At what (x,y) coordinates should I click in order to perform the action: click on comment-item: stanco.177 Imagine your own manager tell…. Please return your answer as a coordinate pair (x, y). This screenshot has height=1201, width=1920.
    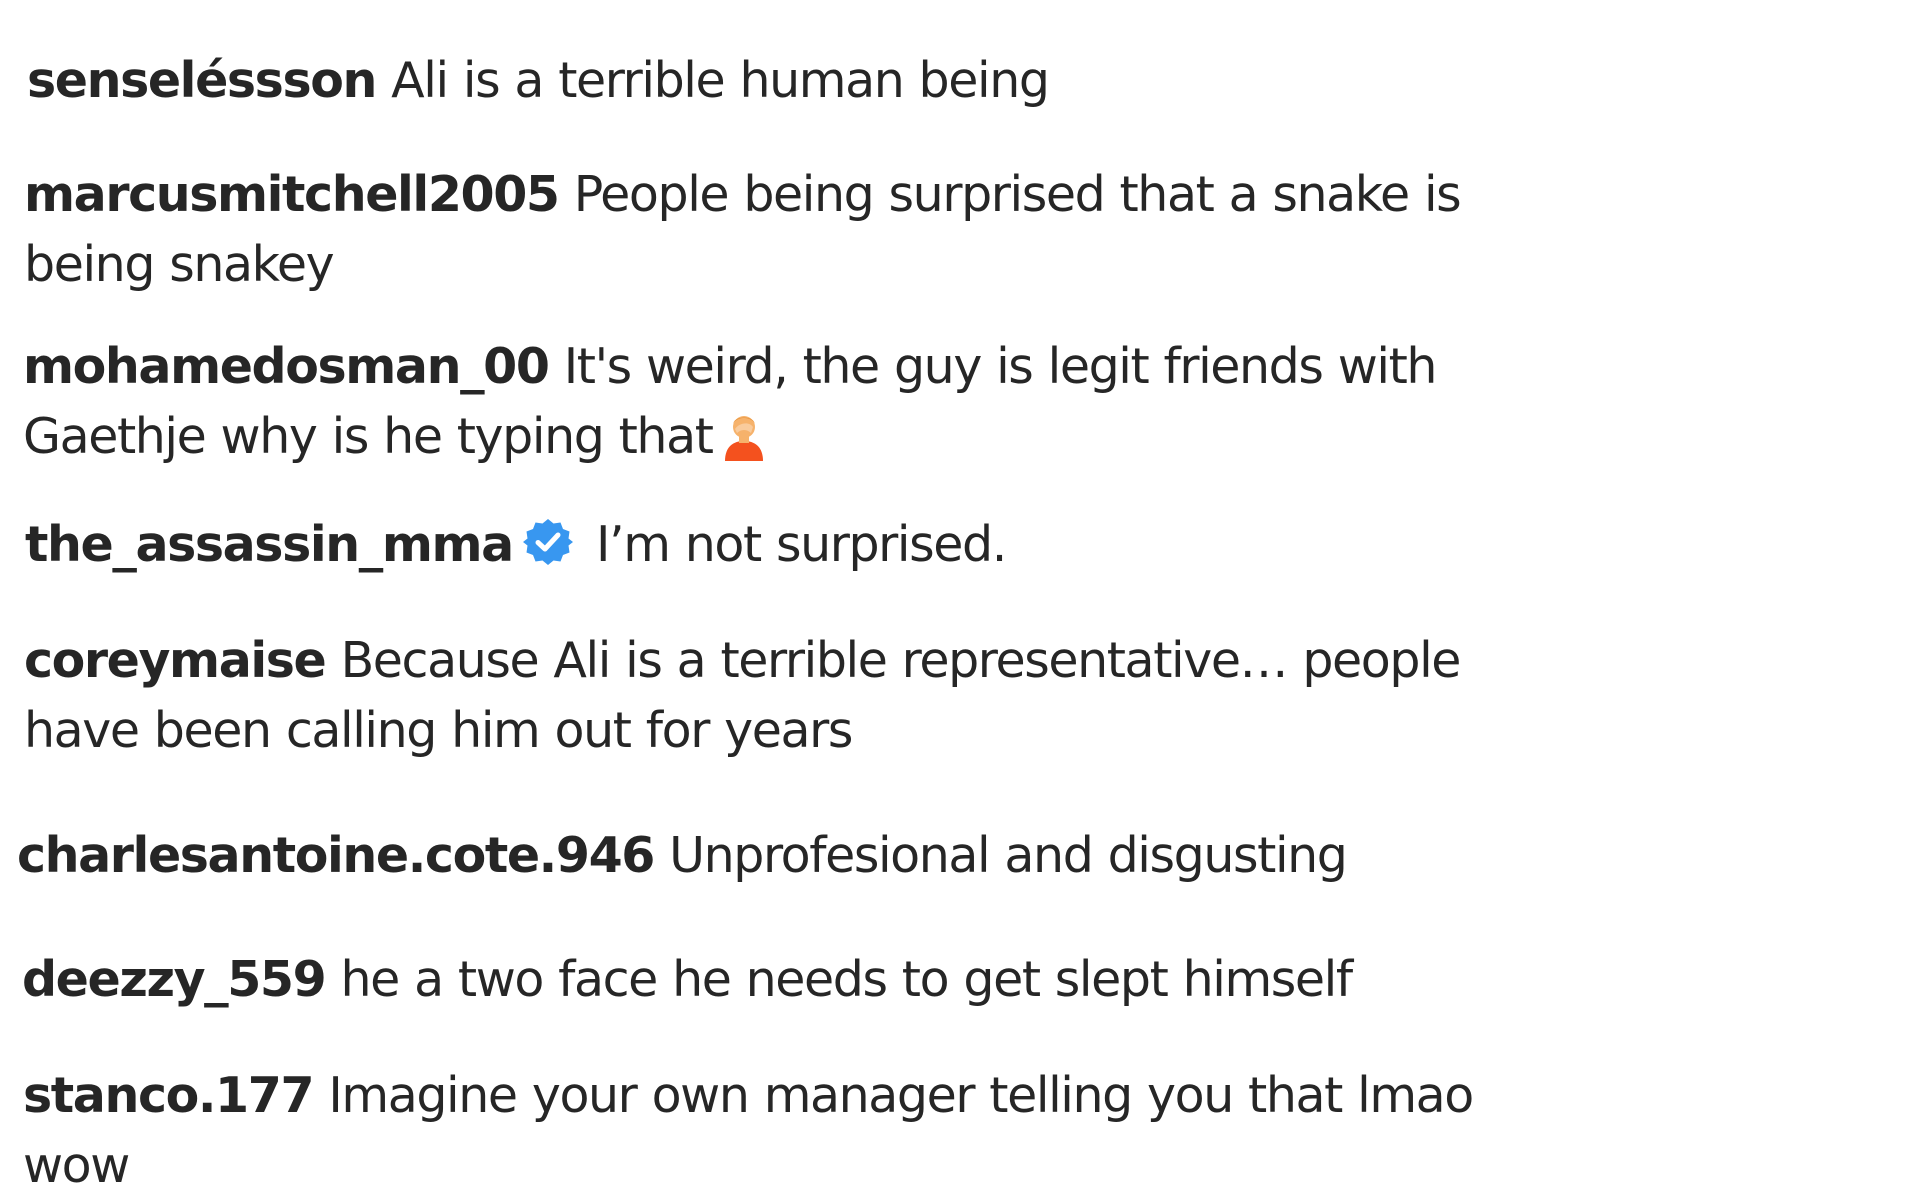
    Looking at the image, I should click on (773, 1131).